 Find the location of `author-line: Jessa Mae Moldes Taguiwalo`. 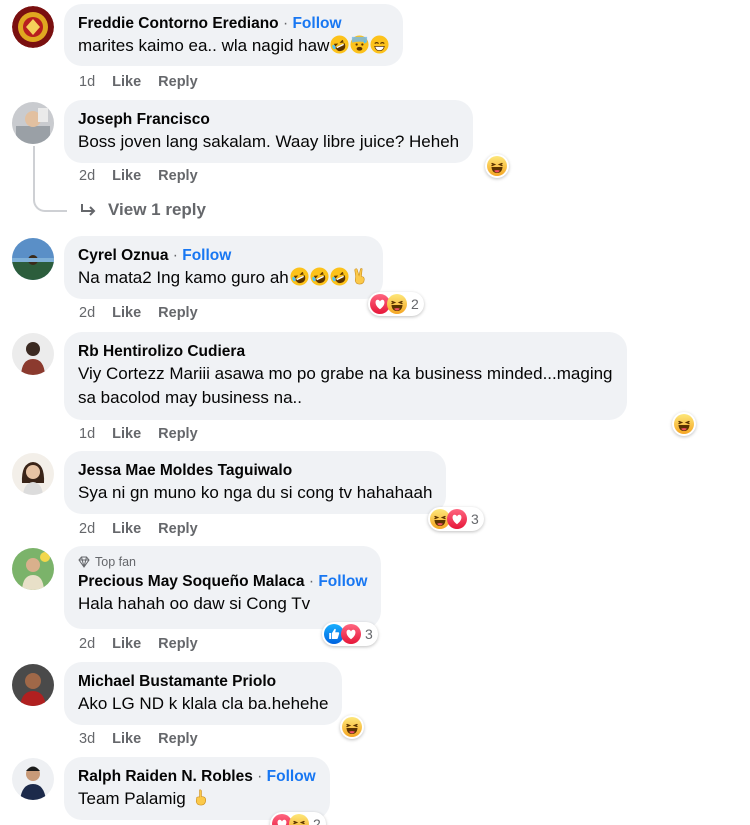

author-line: Jessa Mae Moldes Taguiwalo is located at coordinates (255, 471).